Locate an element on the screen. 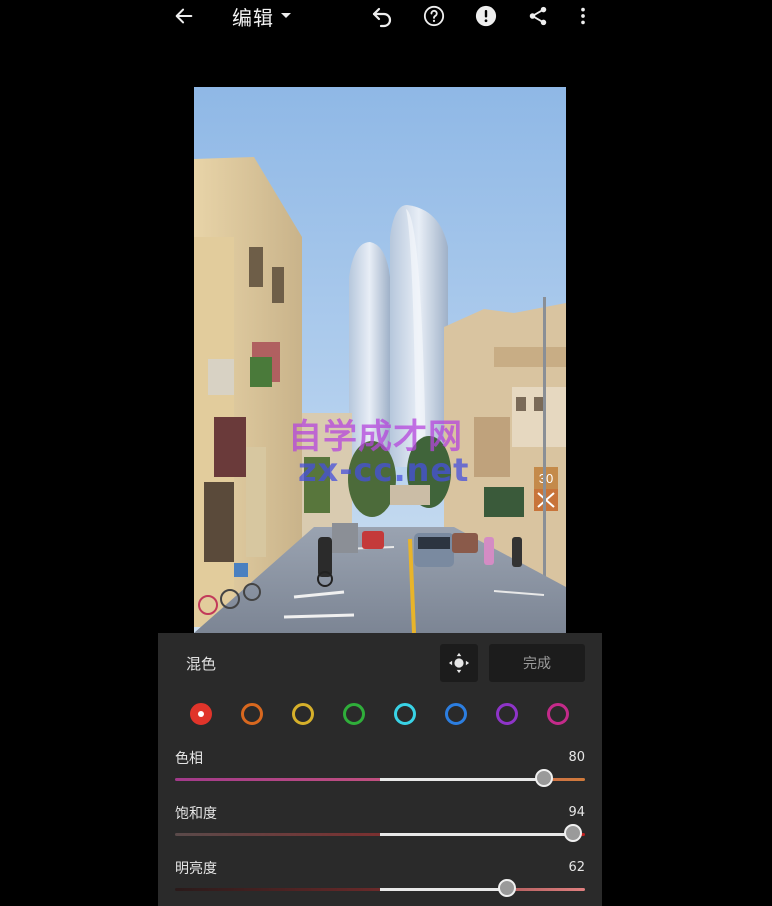  saturation-fill is located at coordinates (476, 834).